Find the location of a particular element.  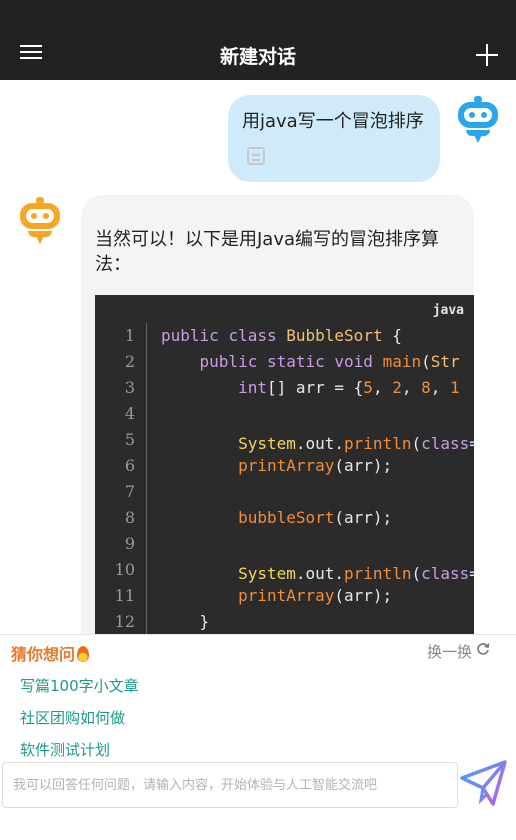

code-line: public static void main(Str is located at coordinates (329, 361).